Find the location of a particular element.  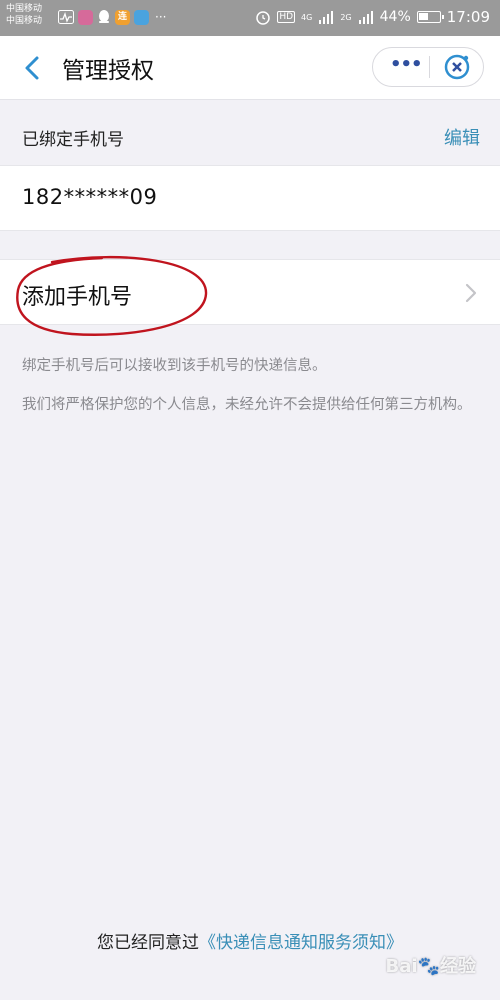

baidu-jingyan-watermark: Bai🐾经验 is located at coordinates (430, 966).